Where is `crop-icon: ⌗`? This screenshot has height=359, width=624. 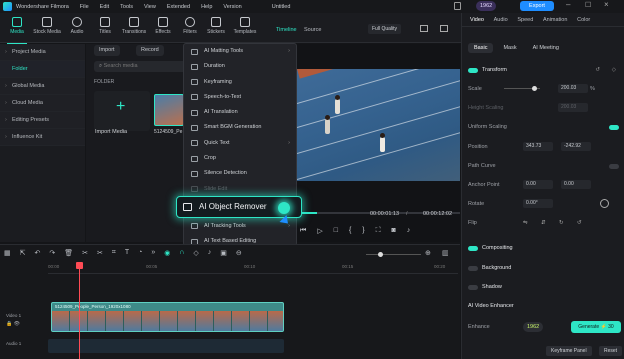
crop-icon: ⌗ is located at coordinates (114, 253).